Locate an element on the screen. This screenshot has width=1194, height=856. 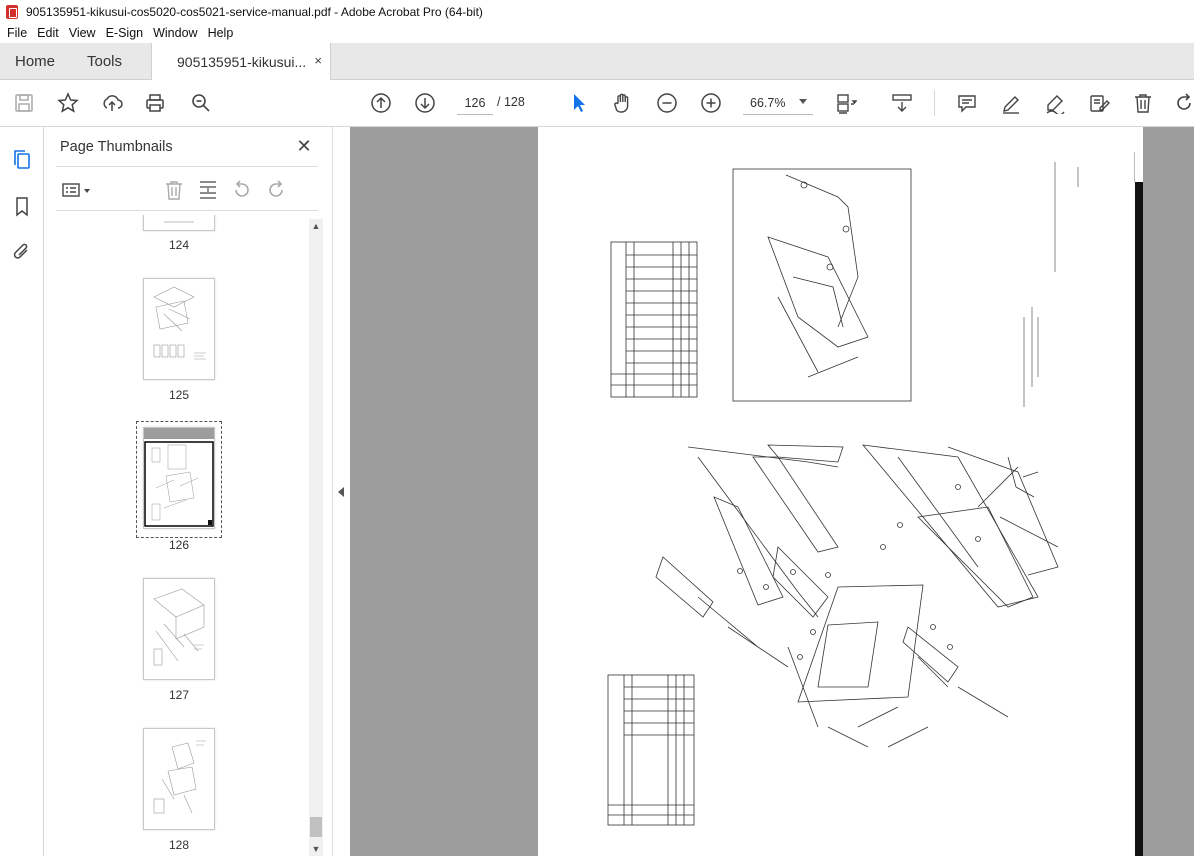
panel-title: Page Thumbnails is located at coordinates (116, 147).